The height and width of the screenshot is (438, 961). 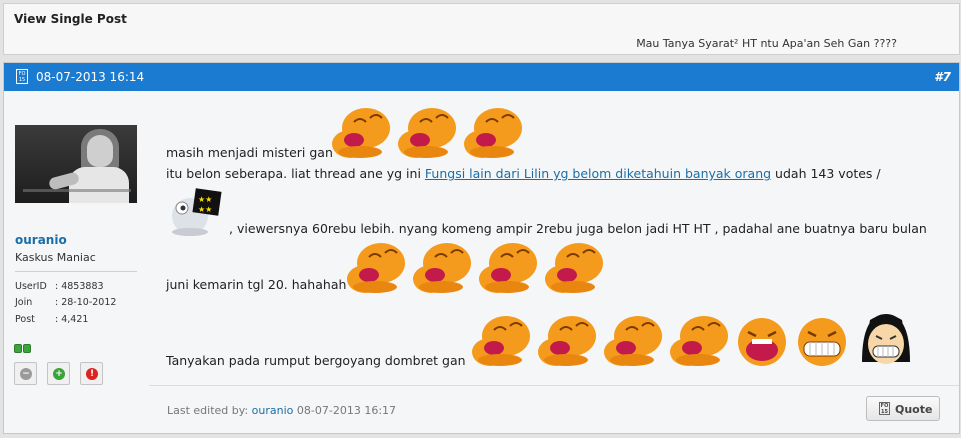 I want to click on report-icon: !, so click(x=92, y=374).